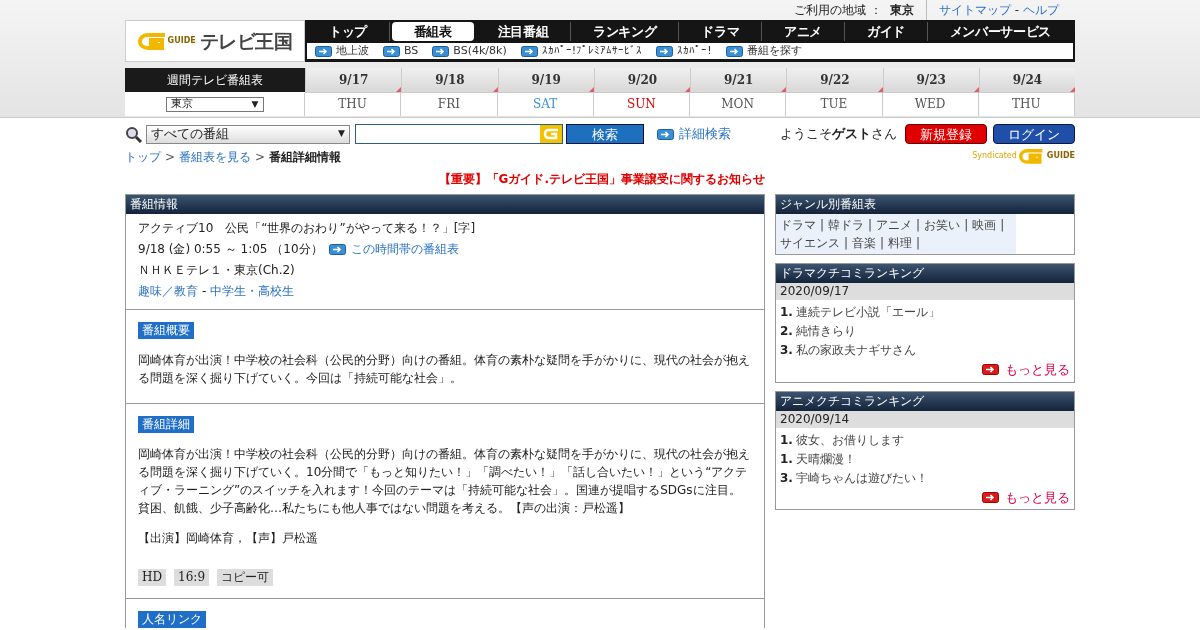  Describe the element at coordinates (168, 291) in the screenshot. I see `genre-link: 趣味／教育` at that location.